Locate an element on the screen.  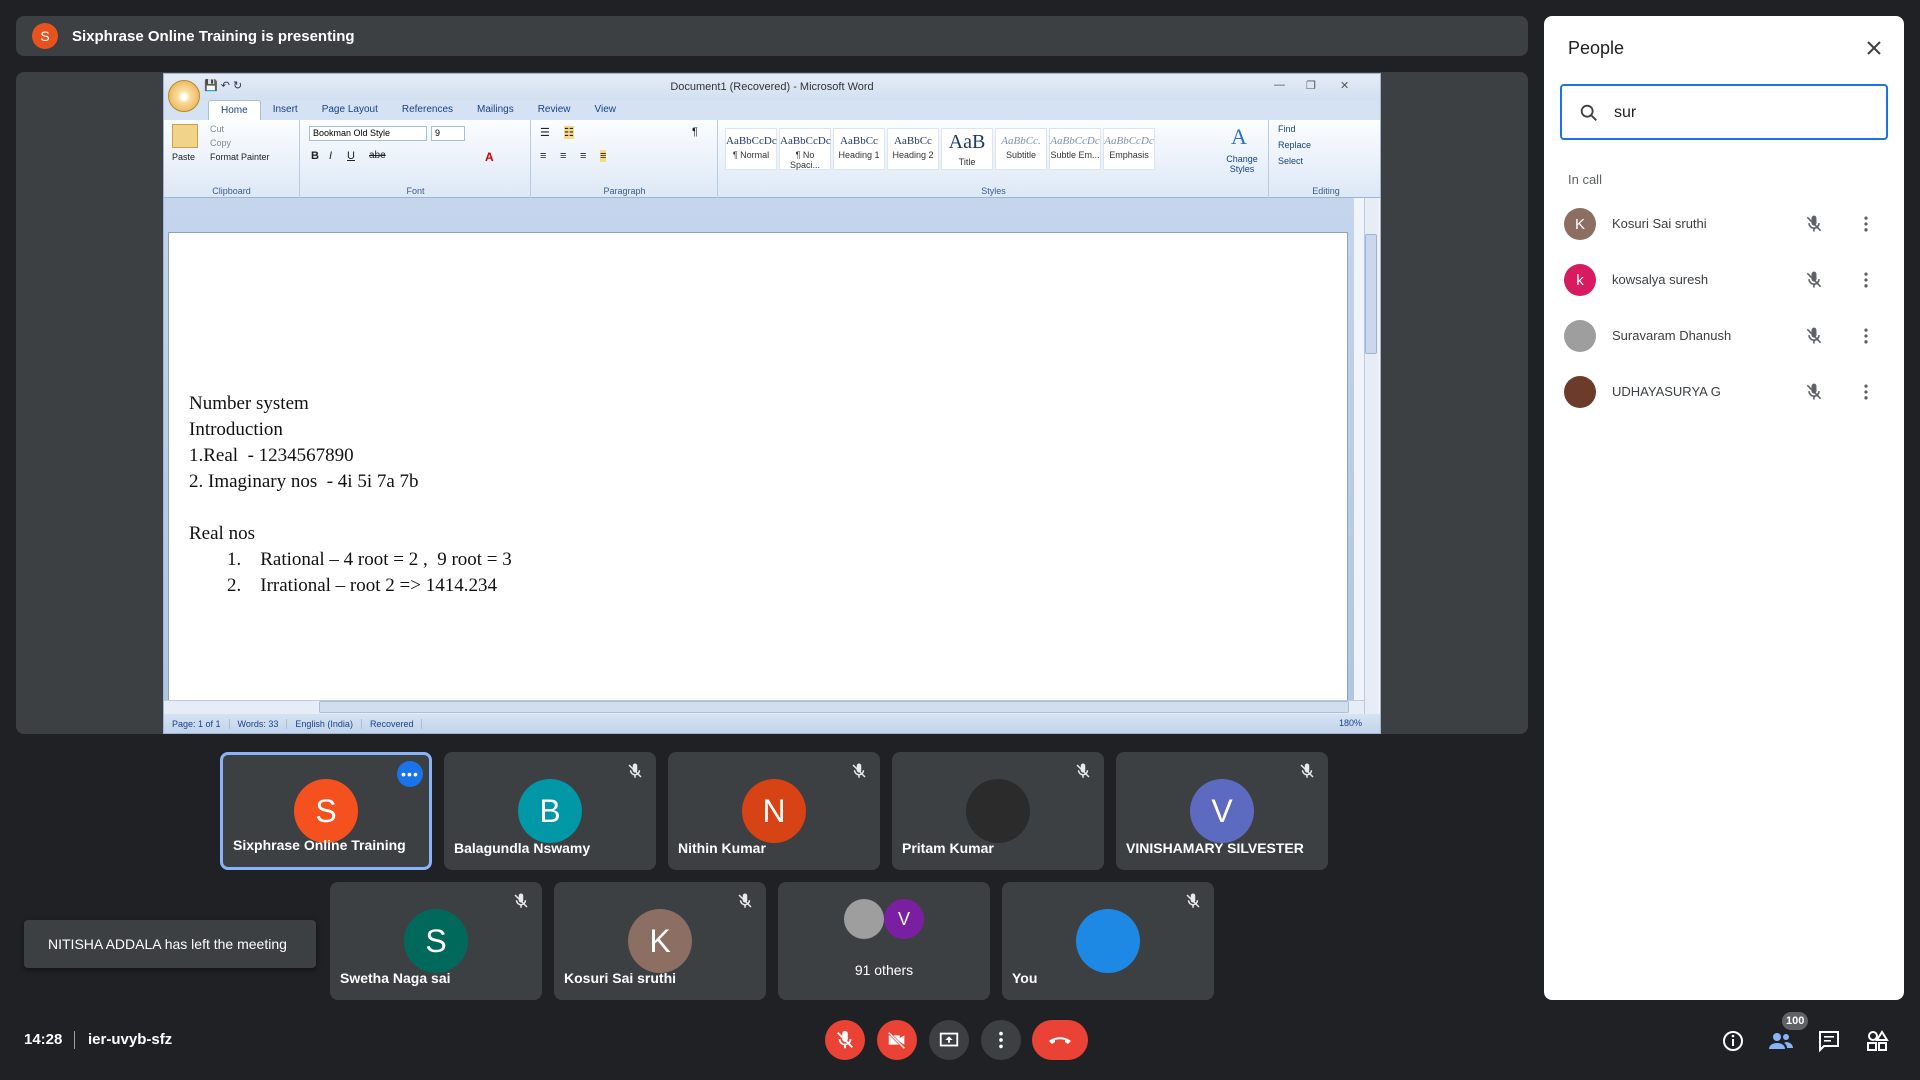
camera-toggle-button is located at coordinates (897, 1040).